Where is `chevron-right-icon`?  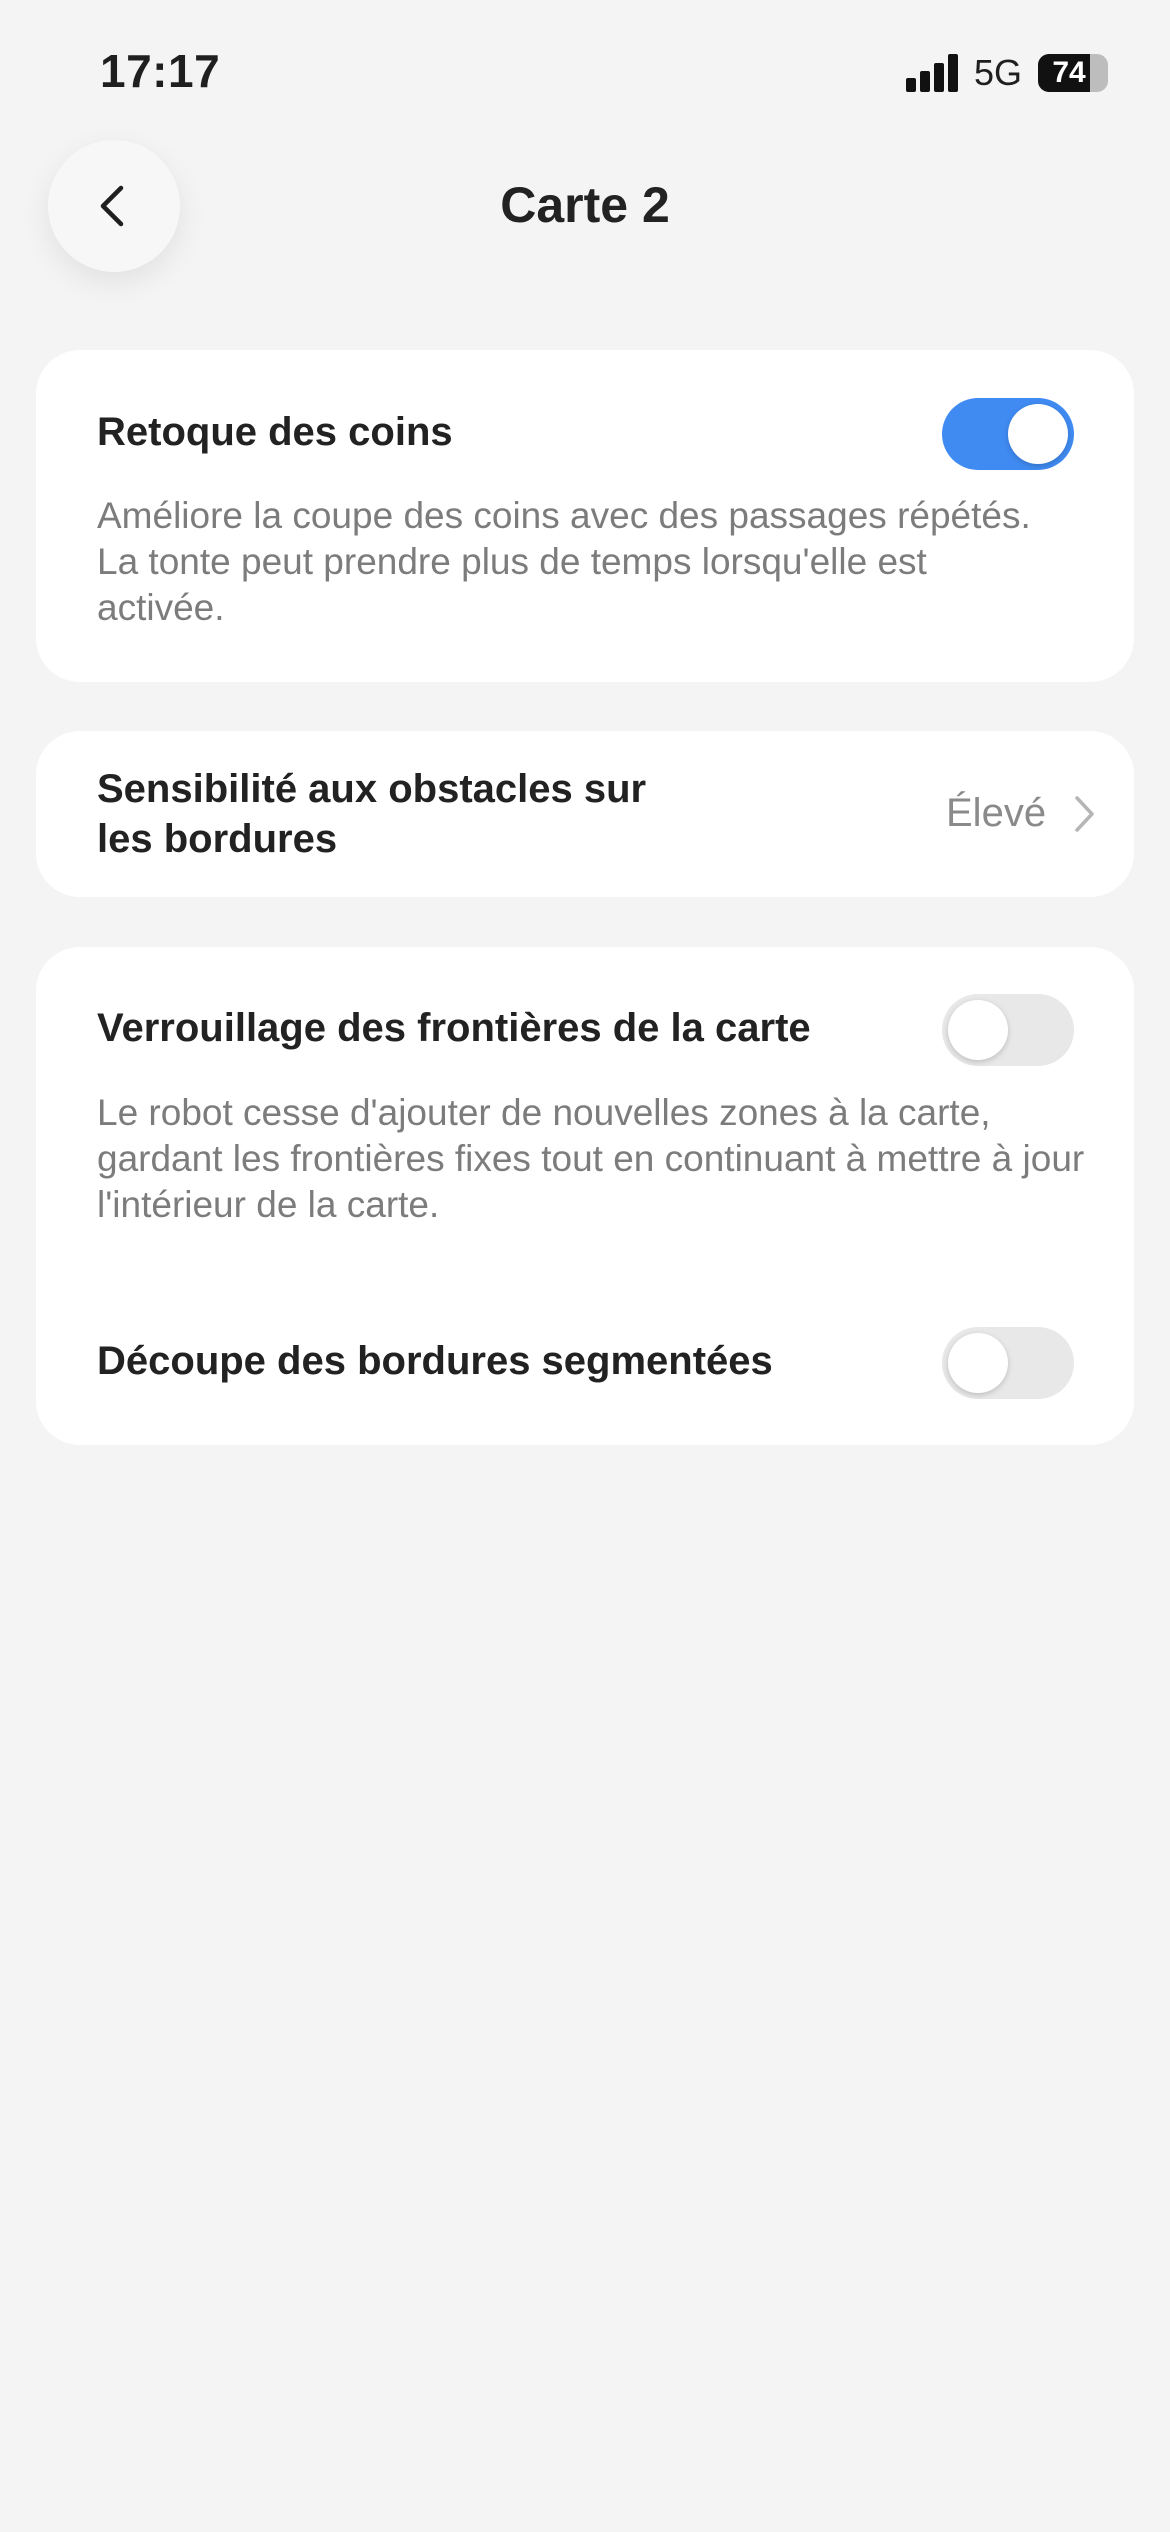
chevron-right-icon is located at coordinates (1084, 814).